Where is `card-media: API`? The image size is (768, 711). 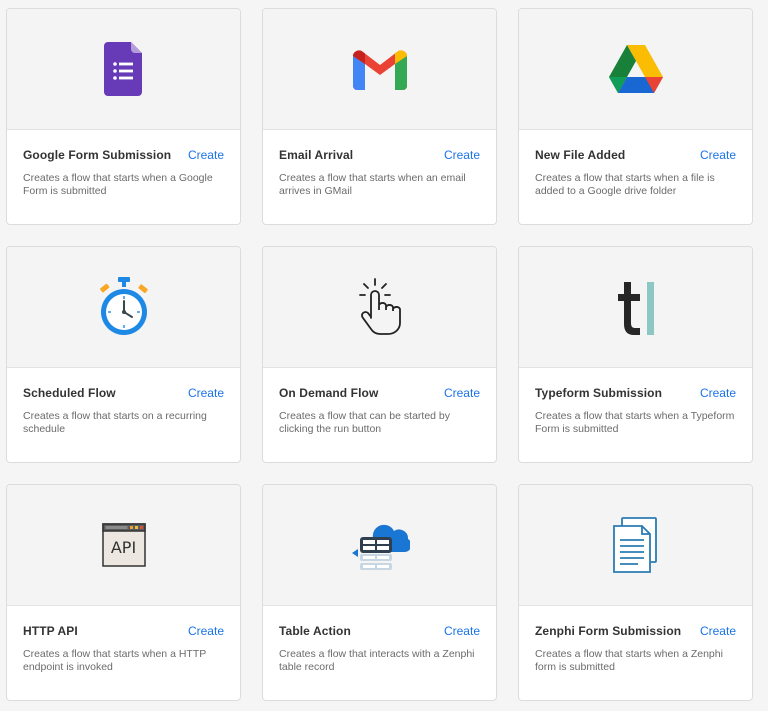 card-media: API is located at coordinates (123, 545).